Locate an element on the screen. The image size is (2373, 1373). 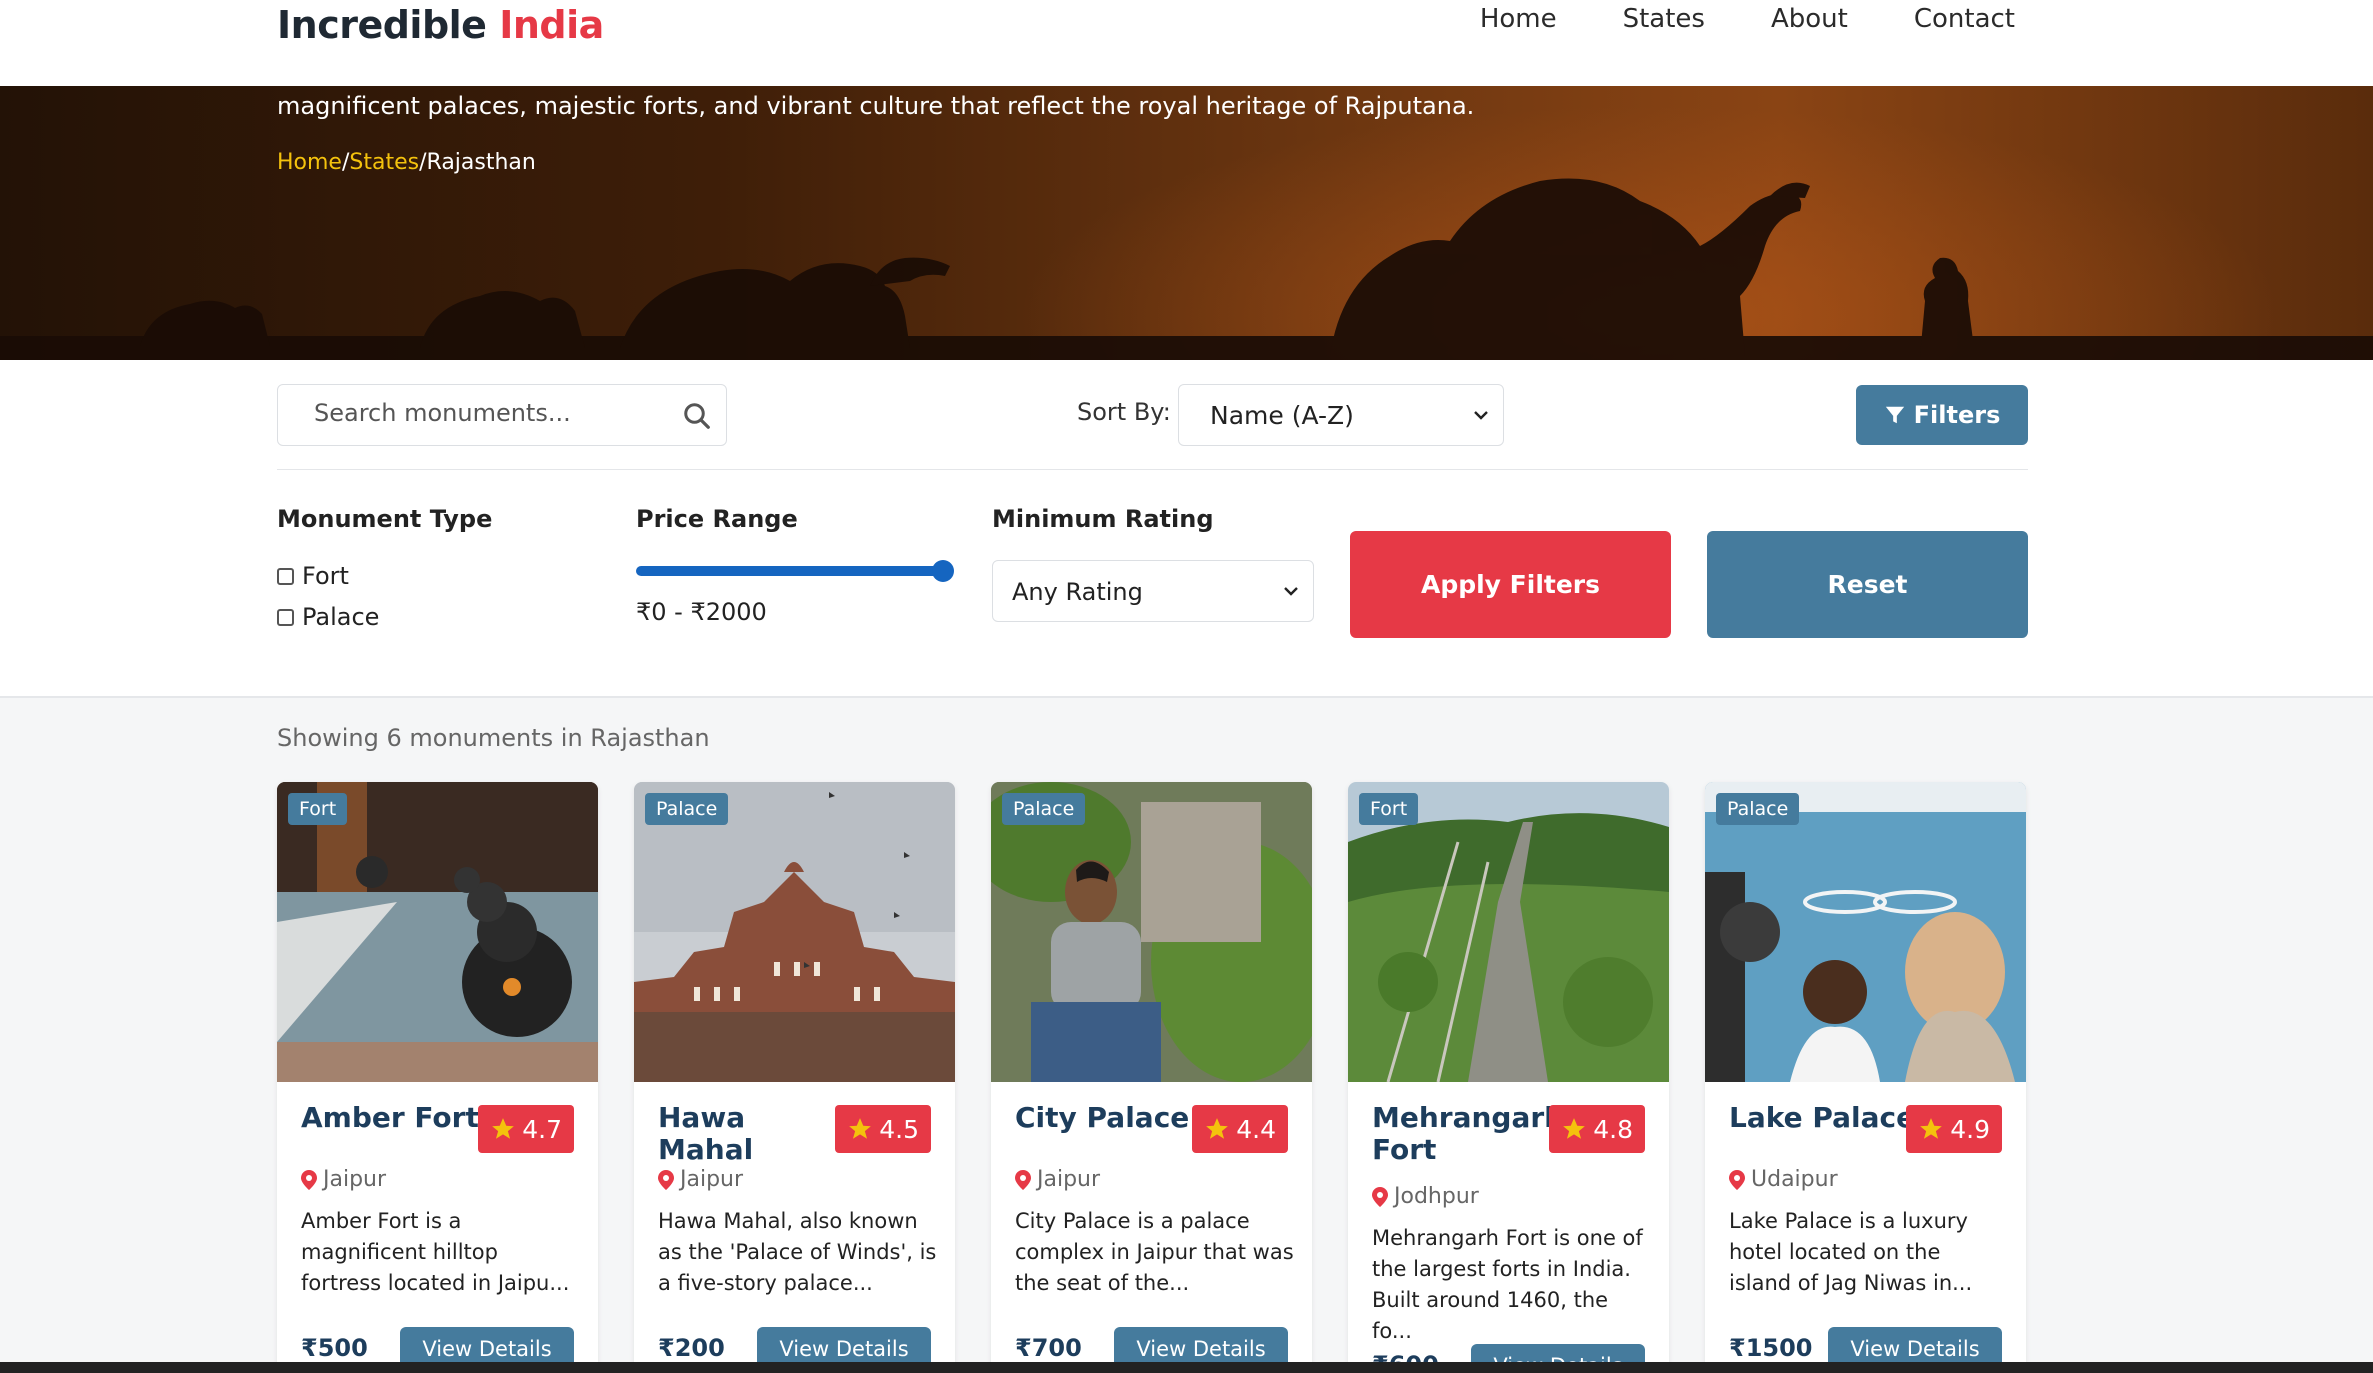
filters-toggle-button: Filters is located at coordinates (1942, 415).